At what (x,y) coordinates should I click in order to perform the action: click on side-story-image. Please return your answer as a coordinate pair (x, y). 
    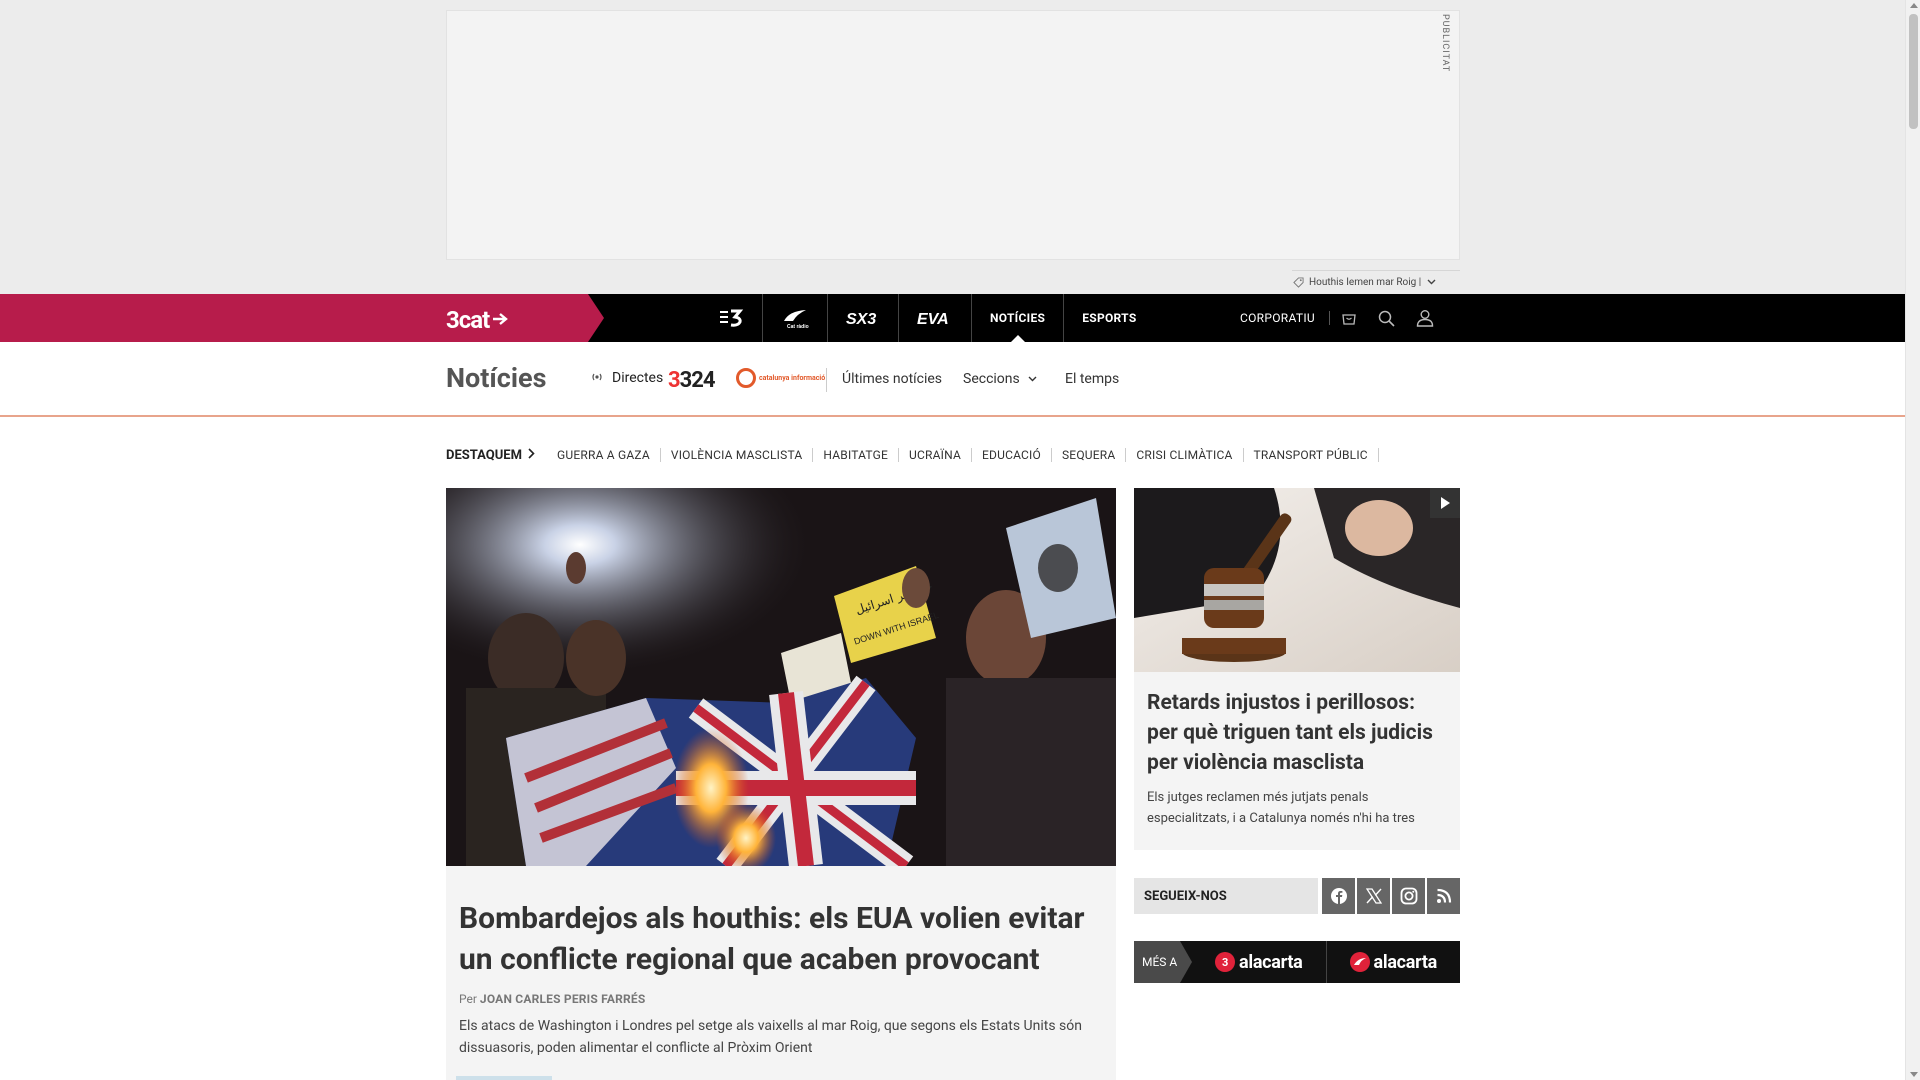
    Looking at the image, I should click on (1297, 580).